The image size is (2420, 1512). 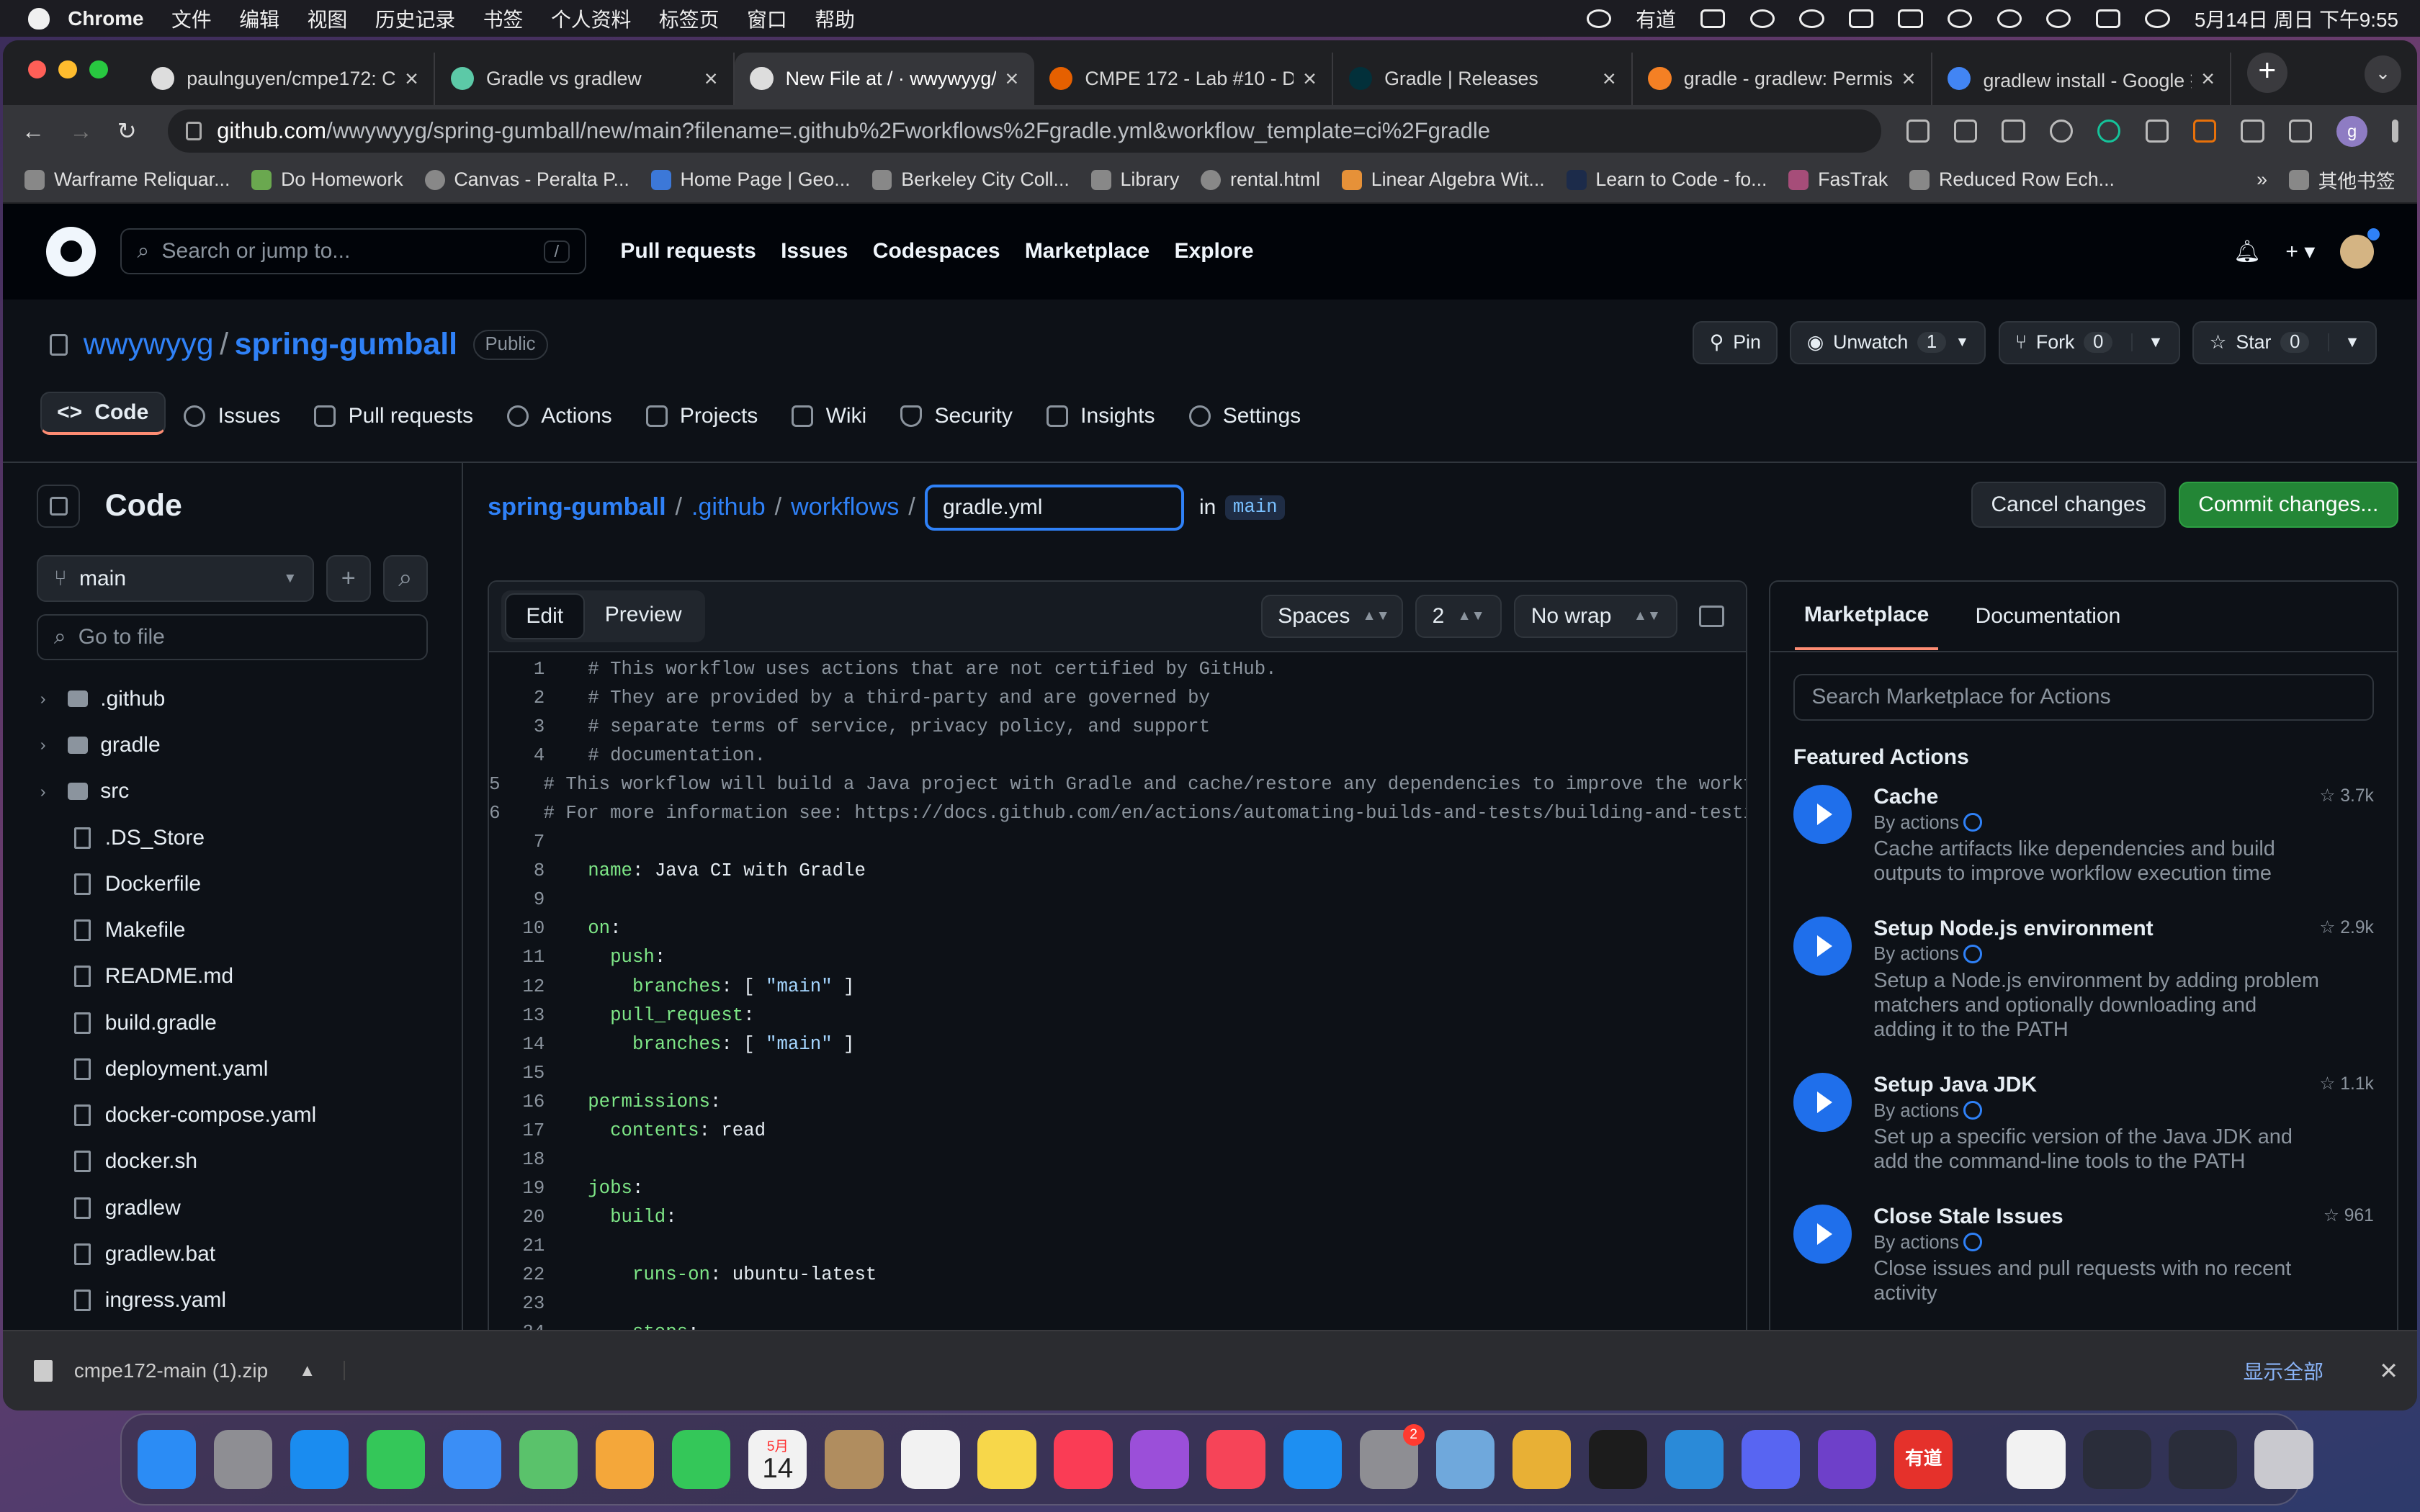 What do you see at coordinates (232, 1023) in the screenshot?
I see `tree-file: build.gradle` at bounding box center [232, 1023].